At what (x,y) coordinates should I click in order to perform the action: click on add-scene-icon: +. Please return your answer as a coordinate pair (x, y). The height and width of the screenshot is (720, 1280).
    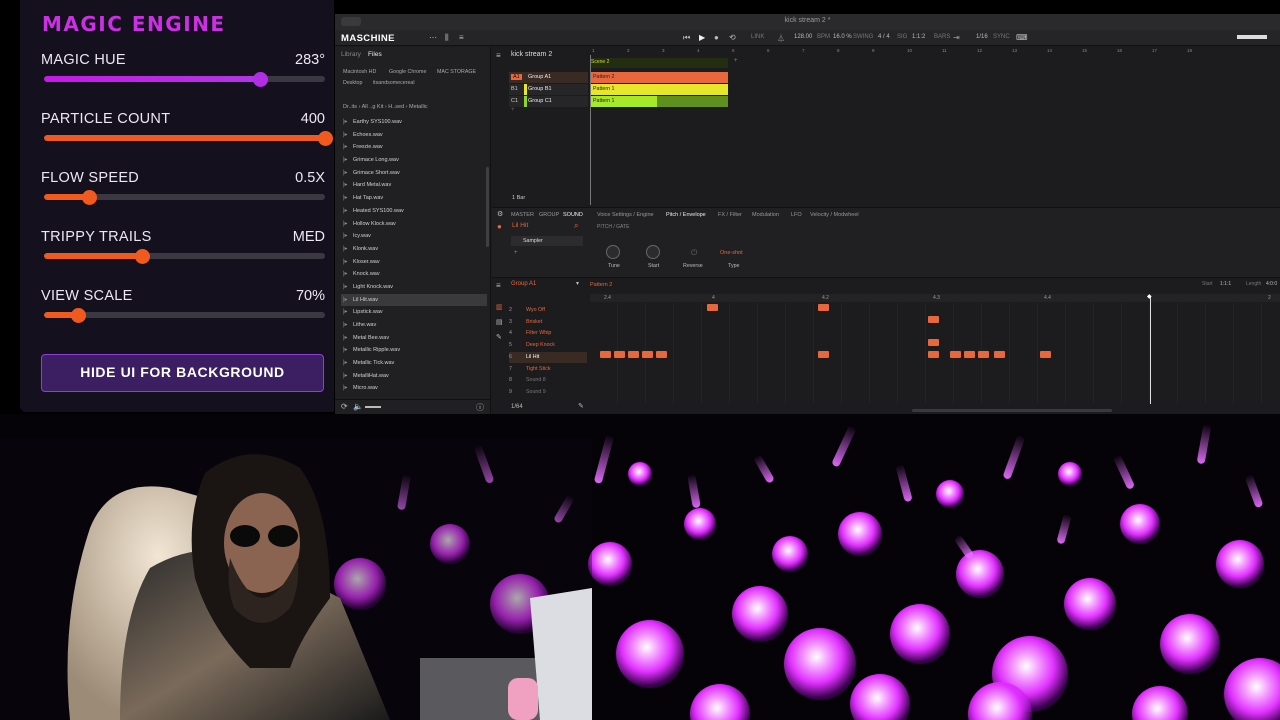
    Looking at the image, I should click on (736, 61).